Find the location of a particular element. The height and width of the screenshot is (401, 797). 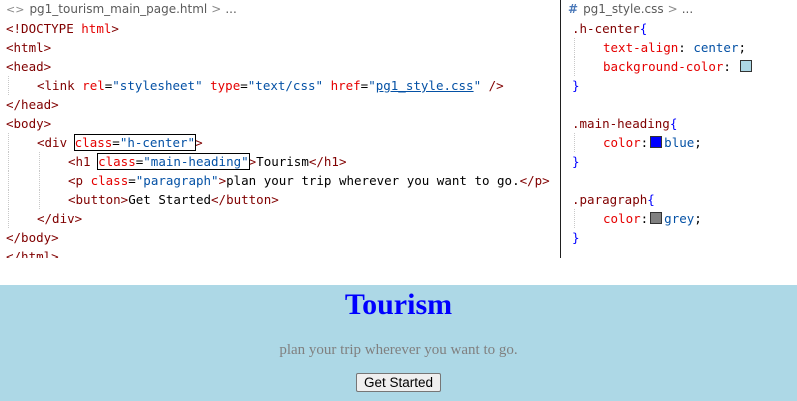

css-code-line: background-color: is located at coordinates (679, 66).